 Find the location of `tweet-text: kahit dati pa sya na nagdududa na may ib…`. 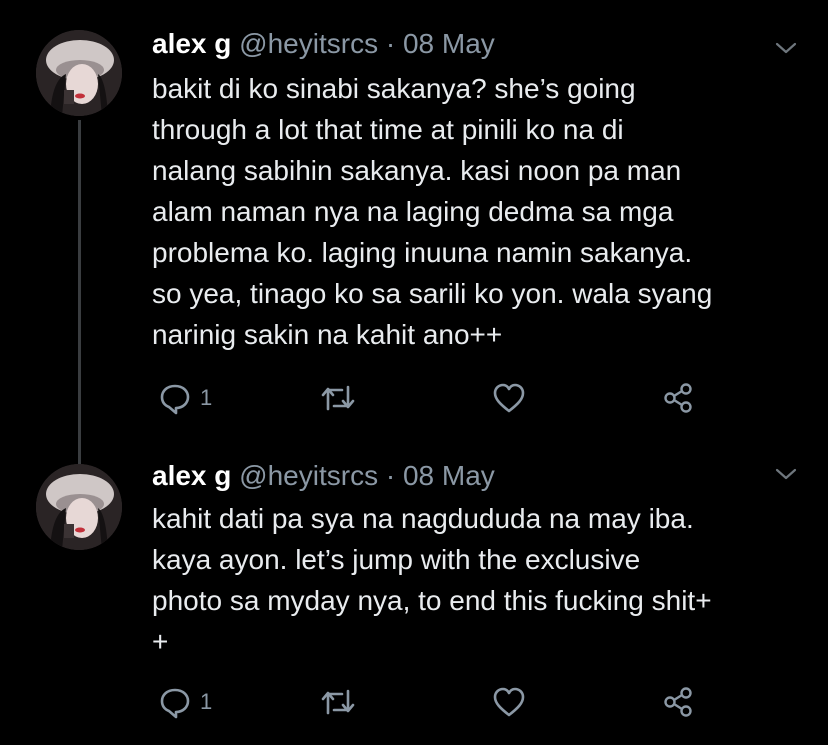

tweet-text: kahit dati pa sya na nagdududa na may ib… is located at coordinates (432, 580).